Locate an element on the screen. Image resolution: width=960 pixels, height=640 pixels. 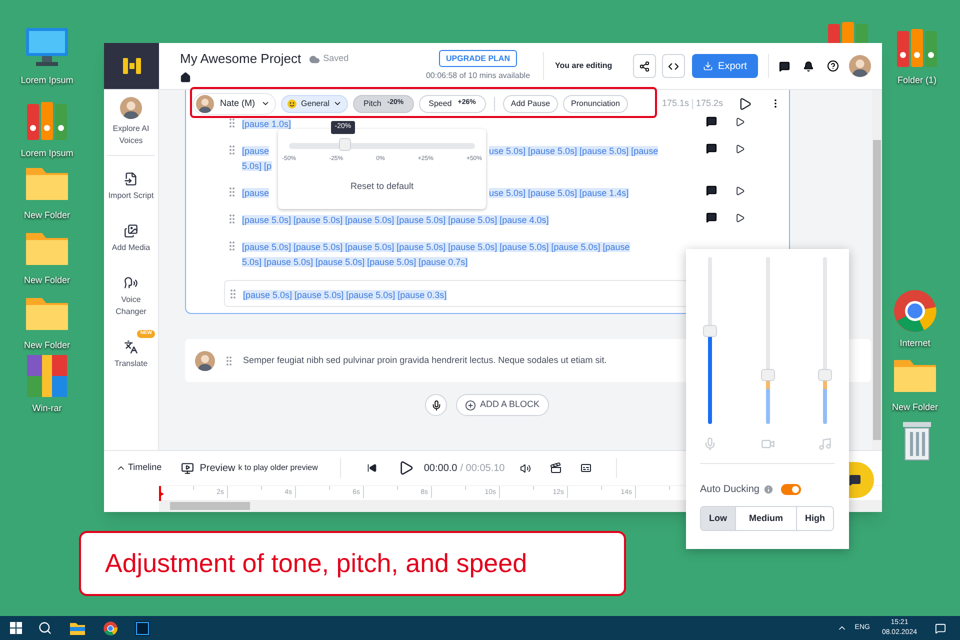
microphone-button is located at coordinates (436, 405).